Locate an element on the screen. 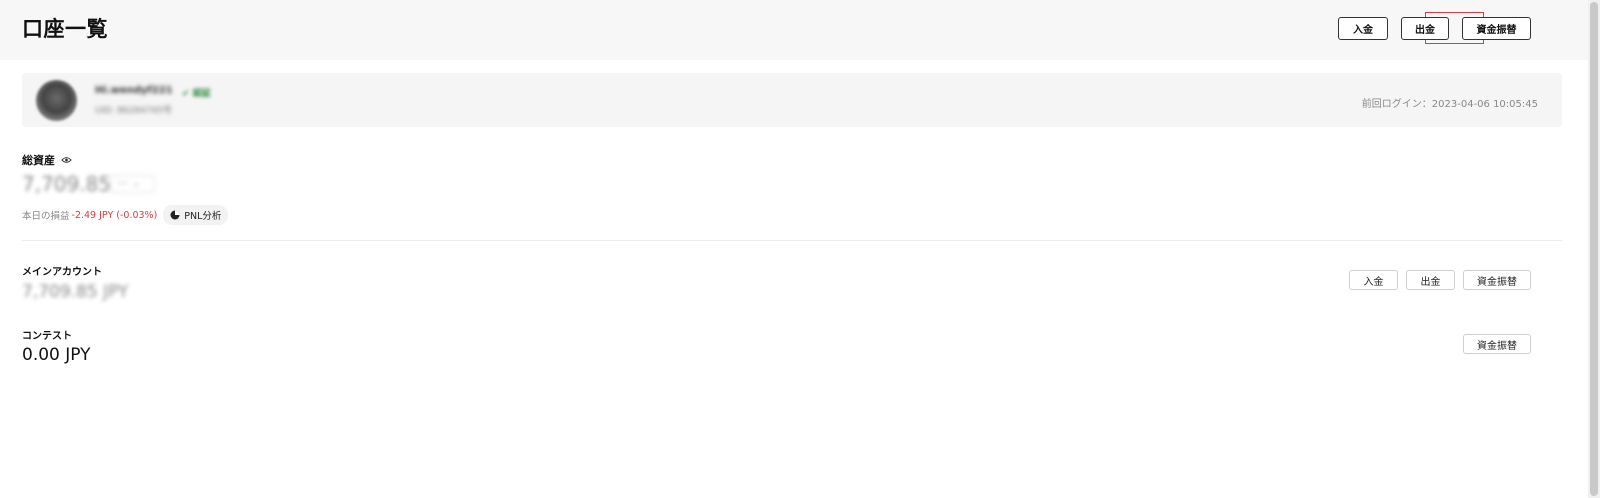 This screenshot has width=1600, height=498. main-account-label: メインアカウント is located at coordinates (62, 272).